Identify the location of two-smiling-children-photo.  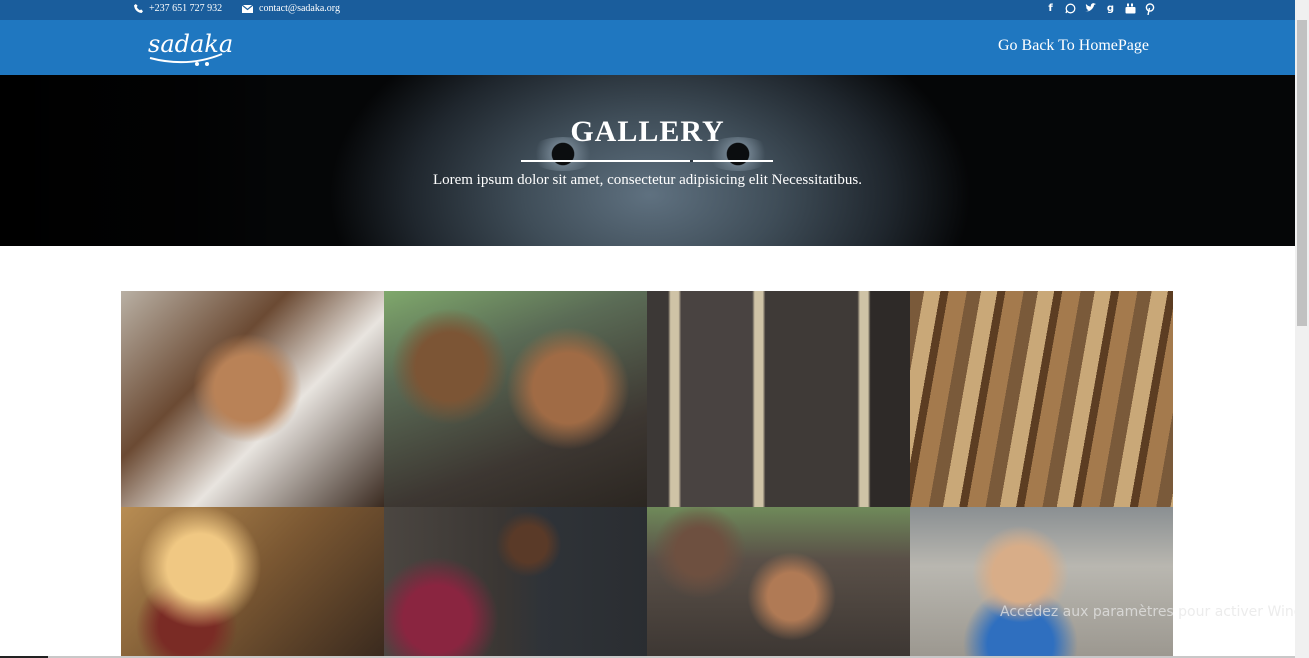
(515, 399).